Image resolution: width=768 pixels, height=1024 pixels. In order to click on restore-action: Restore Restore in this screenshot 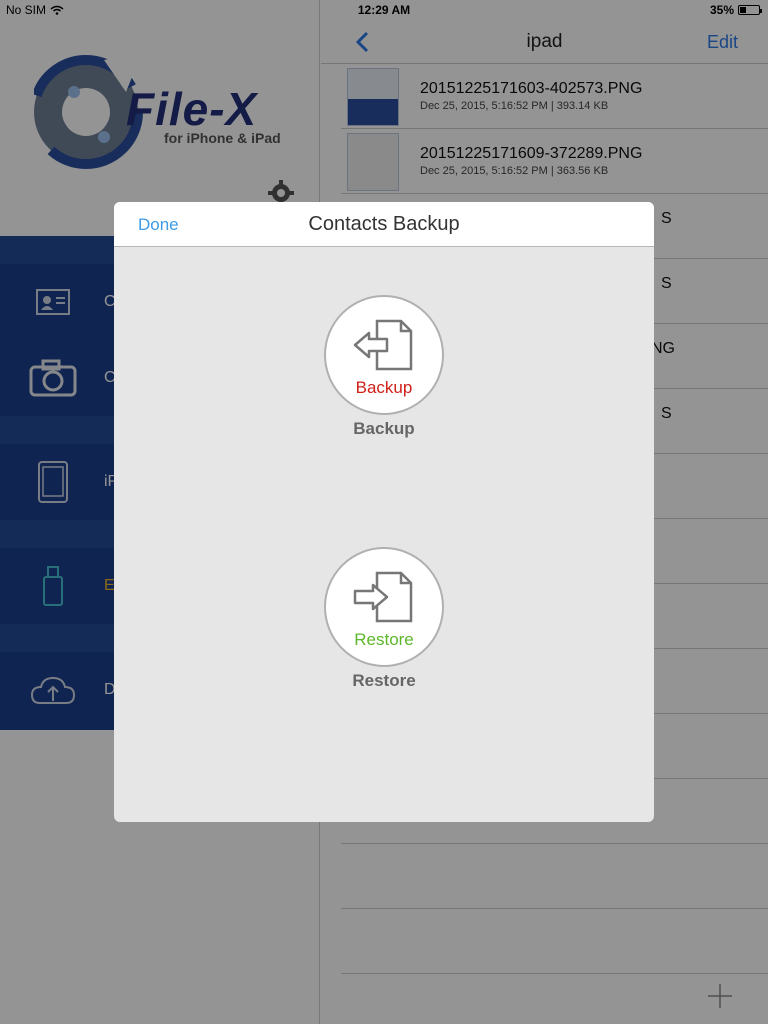, I will do `click(384, 619)`.